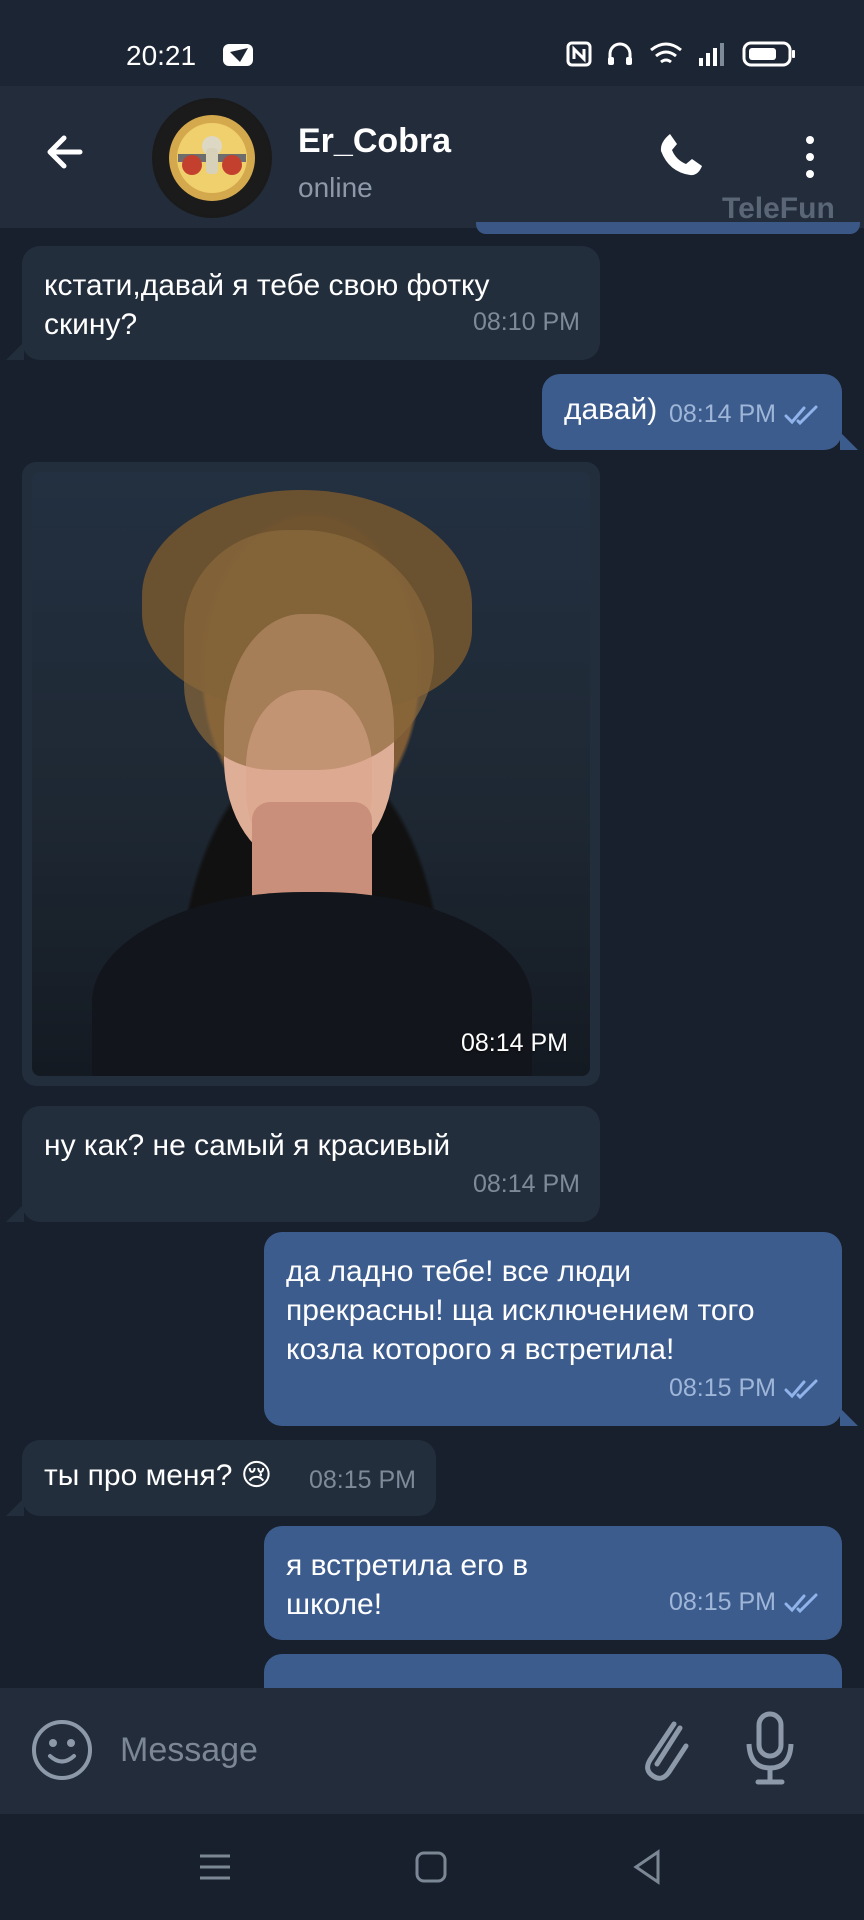 Image resolution: width=864 pixels, height=1920 pixels. Describe the element at coordinates (620, 53) in the screenshot. I see `headphones-icon` at that location.